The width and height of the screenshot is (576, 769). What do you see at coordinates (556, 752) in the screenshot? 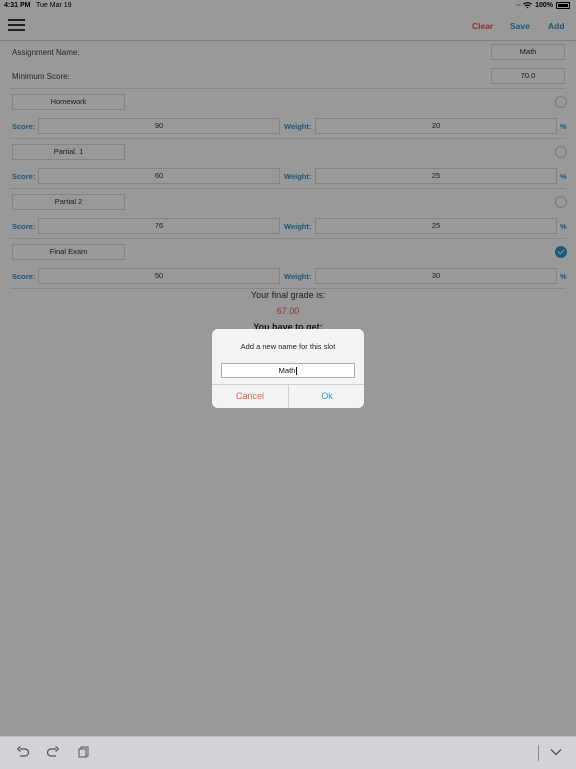
I see `chevron-down-icon` at bounding box center [556, 752].